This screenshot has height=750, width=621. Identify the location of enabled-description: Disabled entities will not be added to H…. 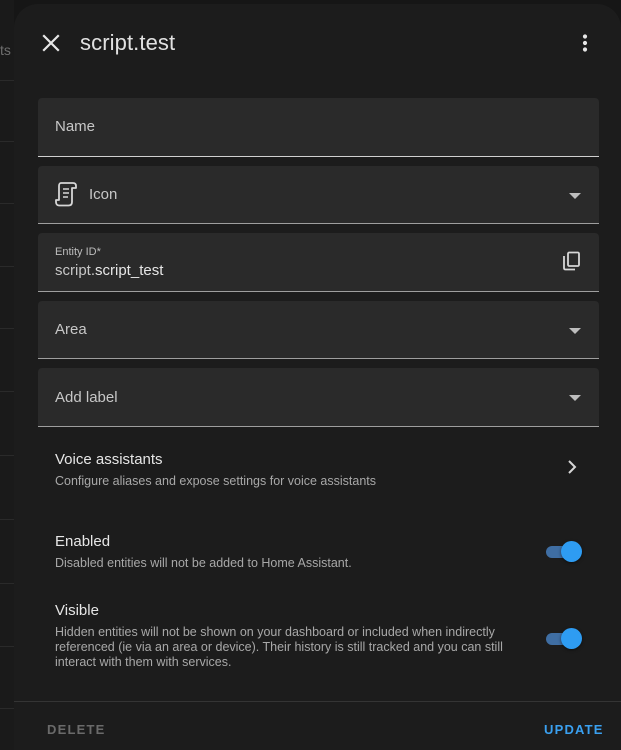
(203, 563).